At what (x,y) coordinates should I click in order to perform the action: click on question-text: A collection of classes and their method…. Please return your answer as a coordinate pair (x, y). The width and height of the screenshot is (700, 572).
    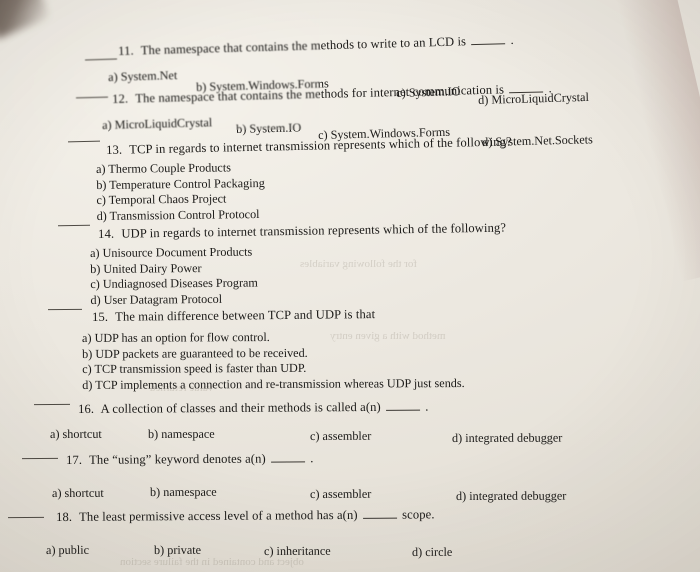
    Looking at the image, I should click on (241, 407).